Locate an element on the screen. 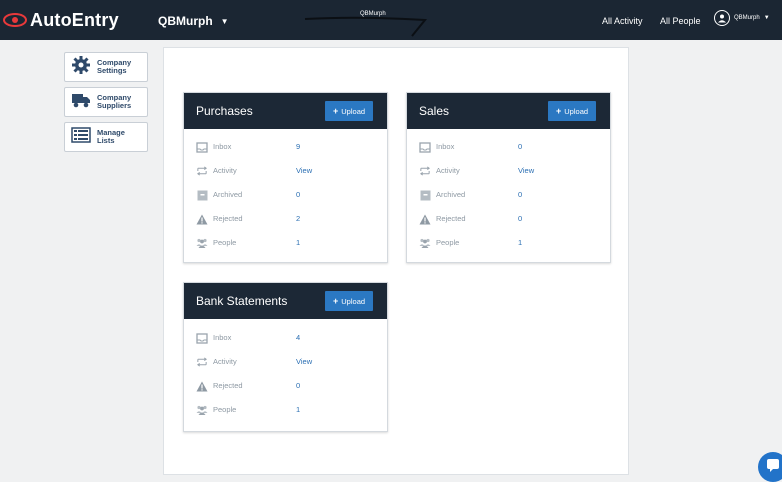 This screenshot has height=482, width=782. purchases-upload-button: + Upload is located at coordinates (349, 111).